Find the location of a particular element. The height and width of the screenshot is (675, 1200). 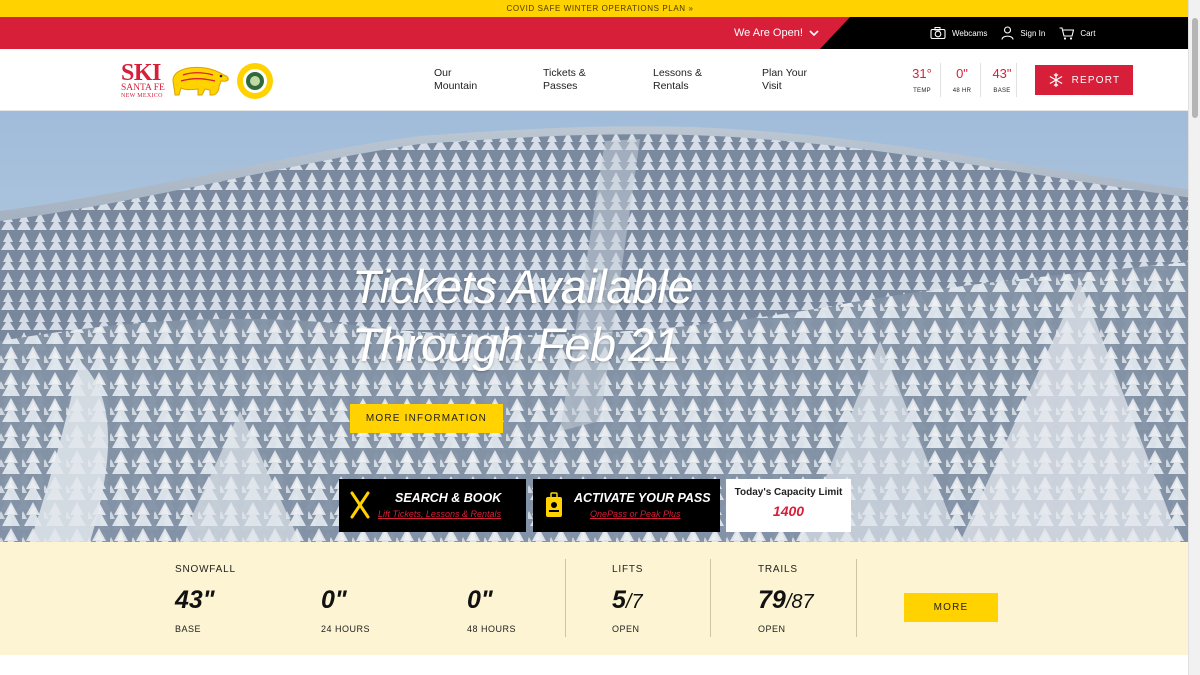

condition-48hr: 0" 48 HR is located at coordinates (962, 80).